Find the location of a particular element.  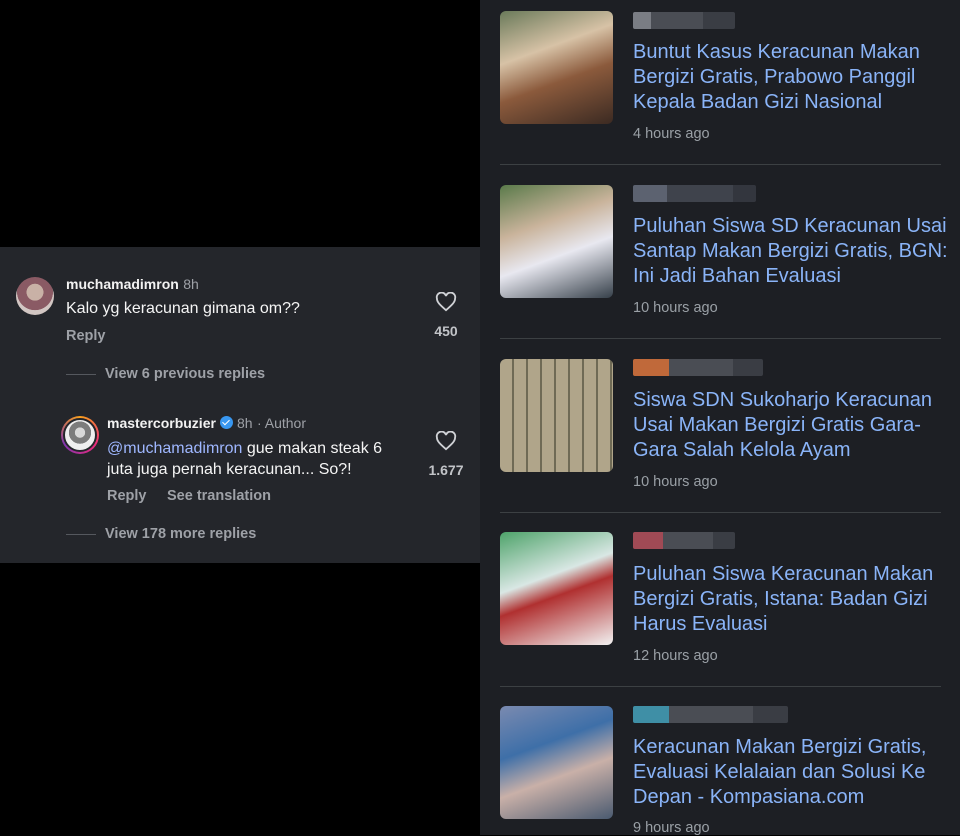

comment-header: muchamadimron 8h is located at coordinates (132, 285).